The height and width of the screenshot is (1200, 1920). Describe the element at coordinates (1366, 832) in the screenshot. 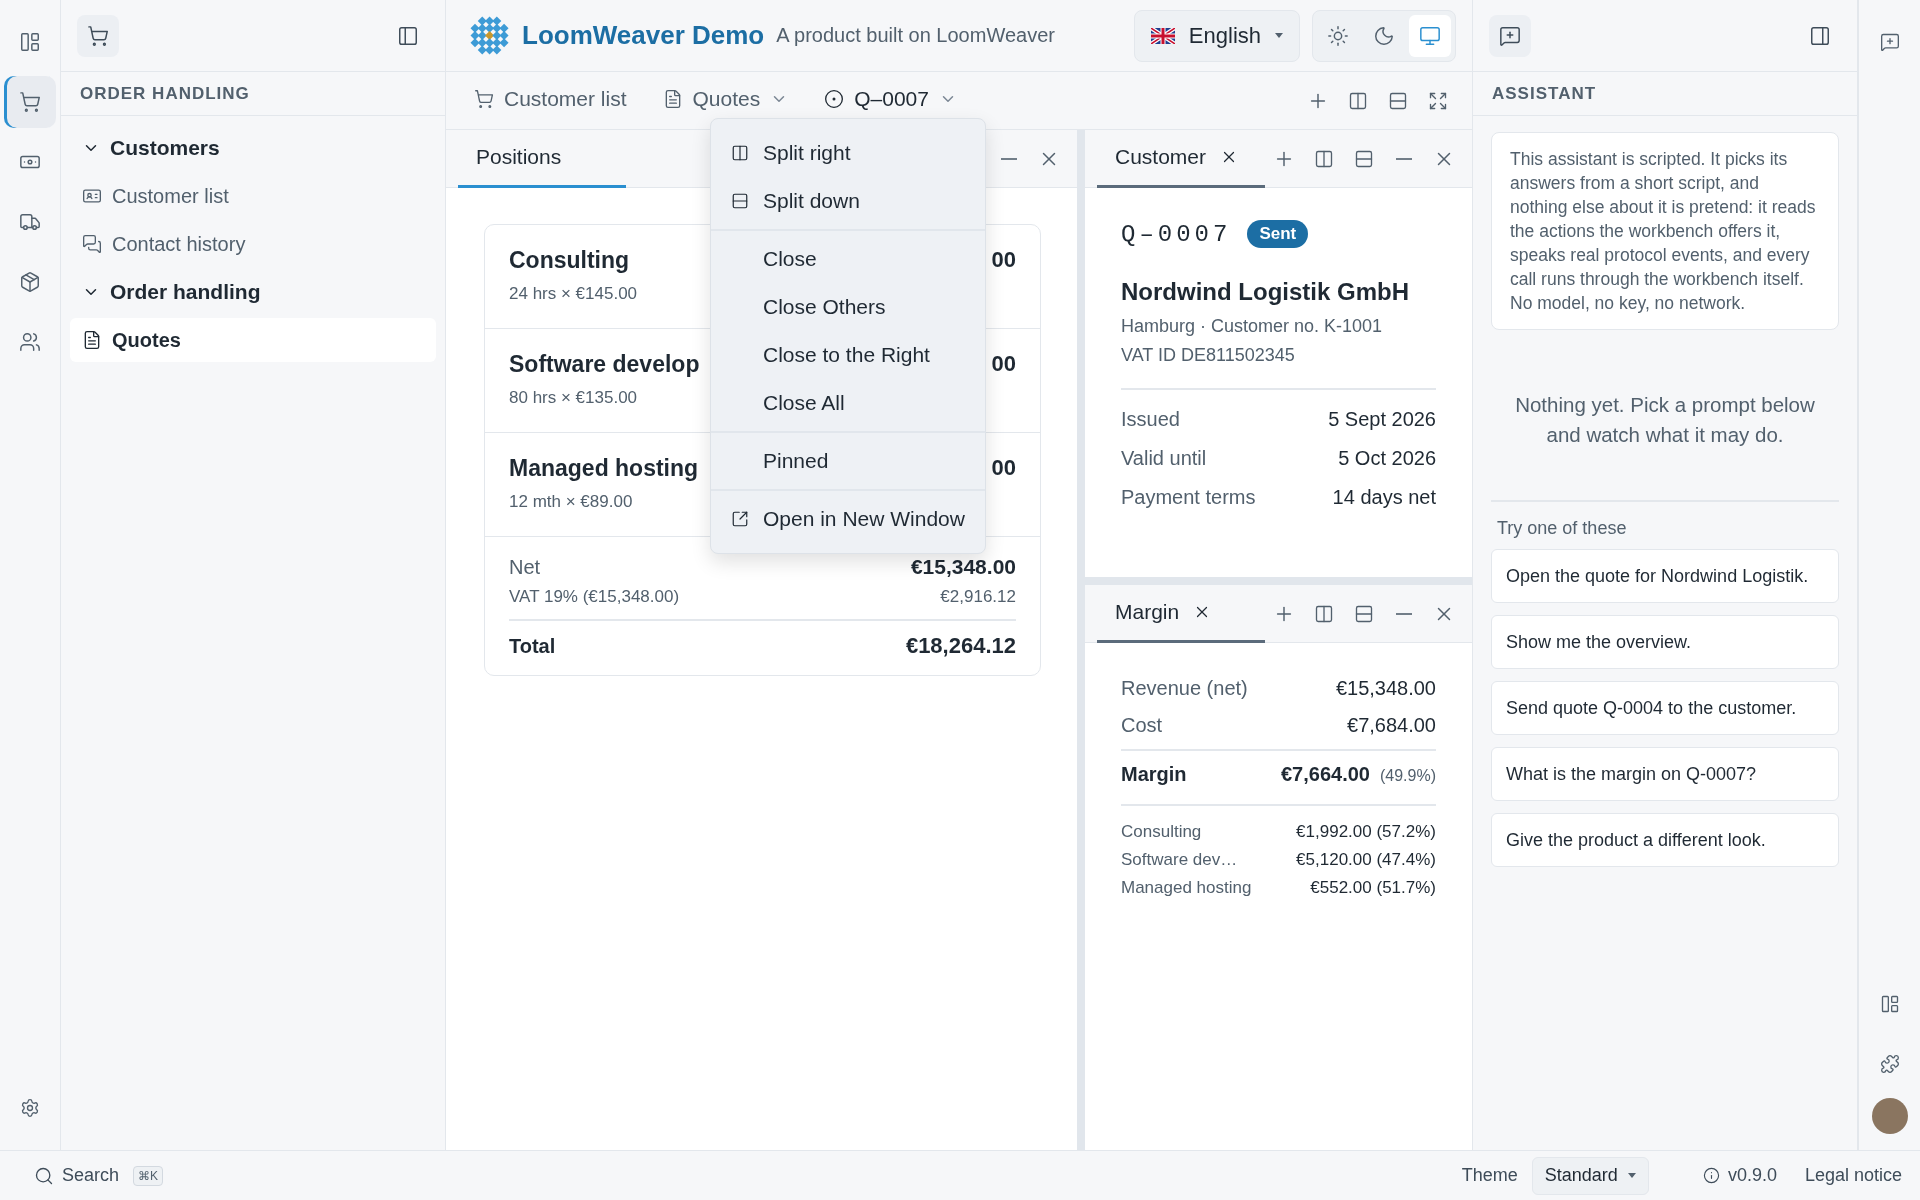

I see `breakdown-value: €1,992.00 (57.2%)` at that location.